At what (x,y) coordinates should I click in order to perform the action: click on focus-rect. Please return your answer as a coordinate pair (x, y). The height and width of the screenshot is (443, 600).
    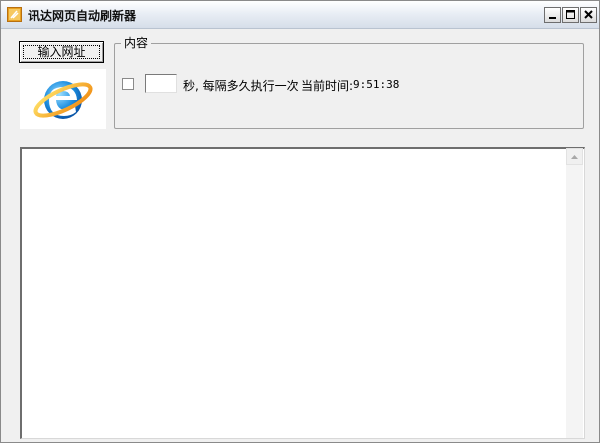
    Looking at the image, I should click on (61, 52).